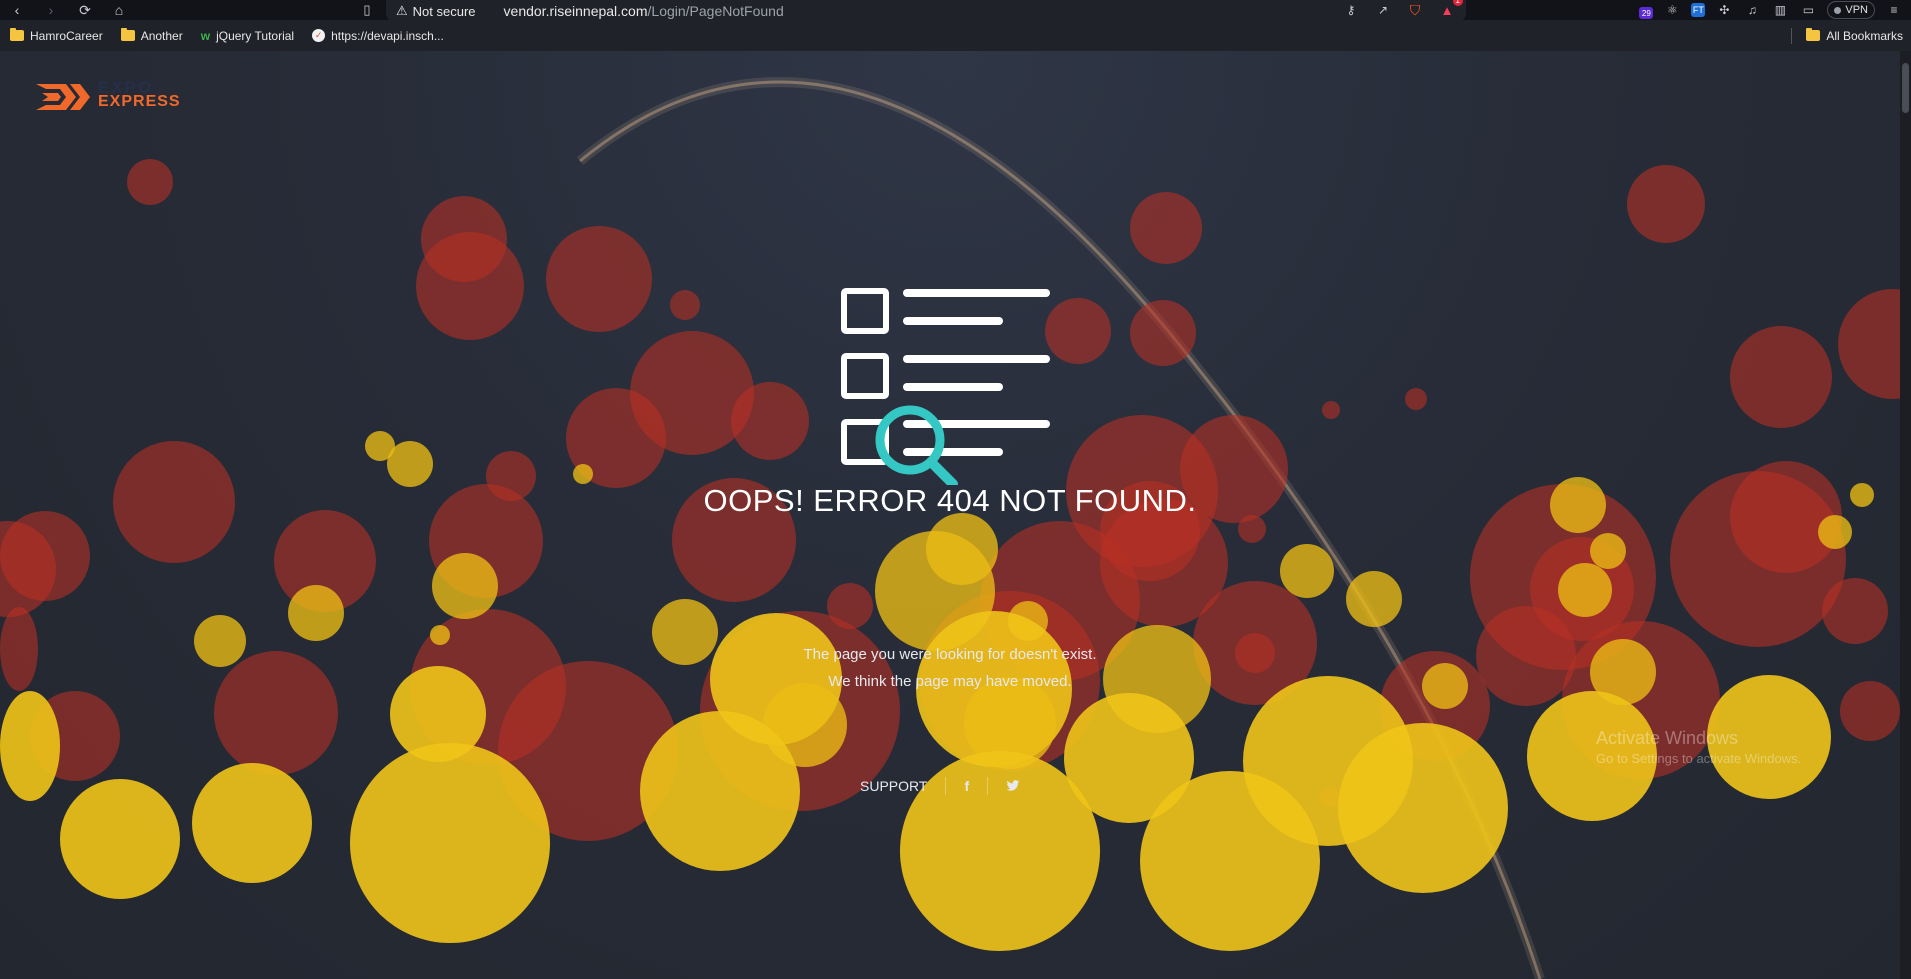 The image size is (1911, 979). I want to click on vpn-label: VPN, so click(1856, 10).